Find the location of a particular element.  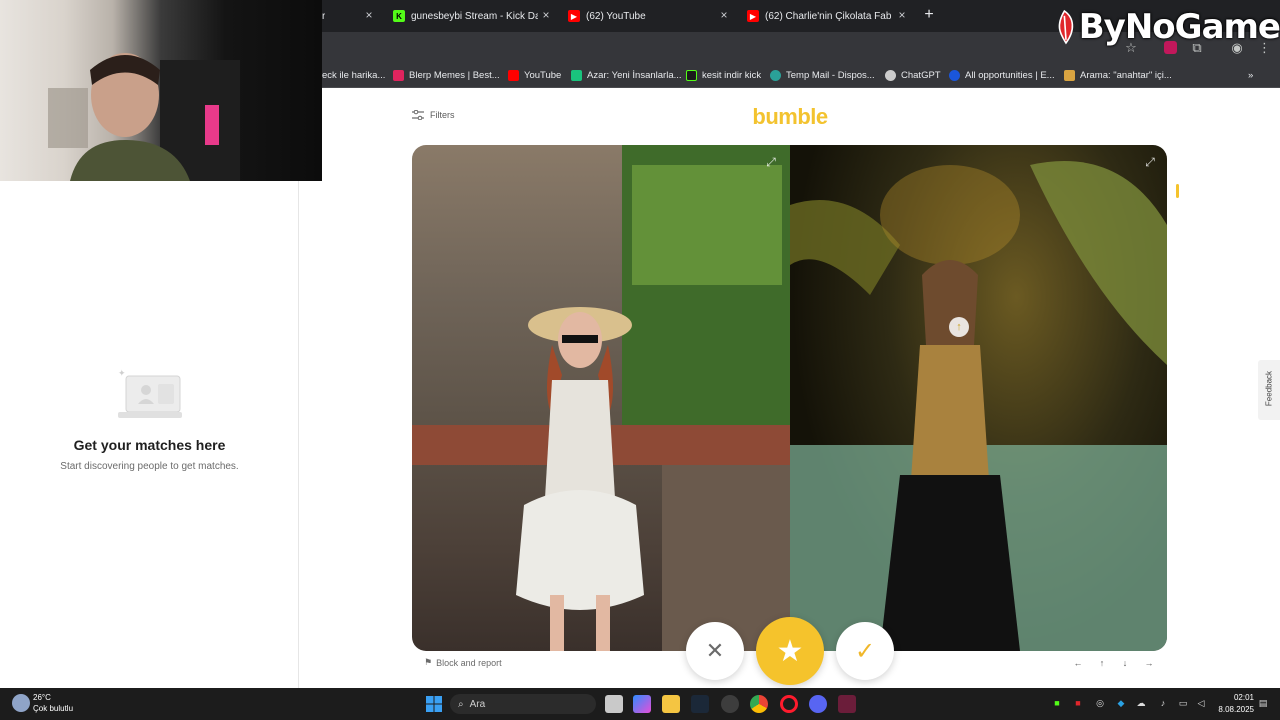

filters-button: Filters is located at coordinates (433, 115).